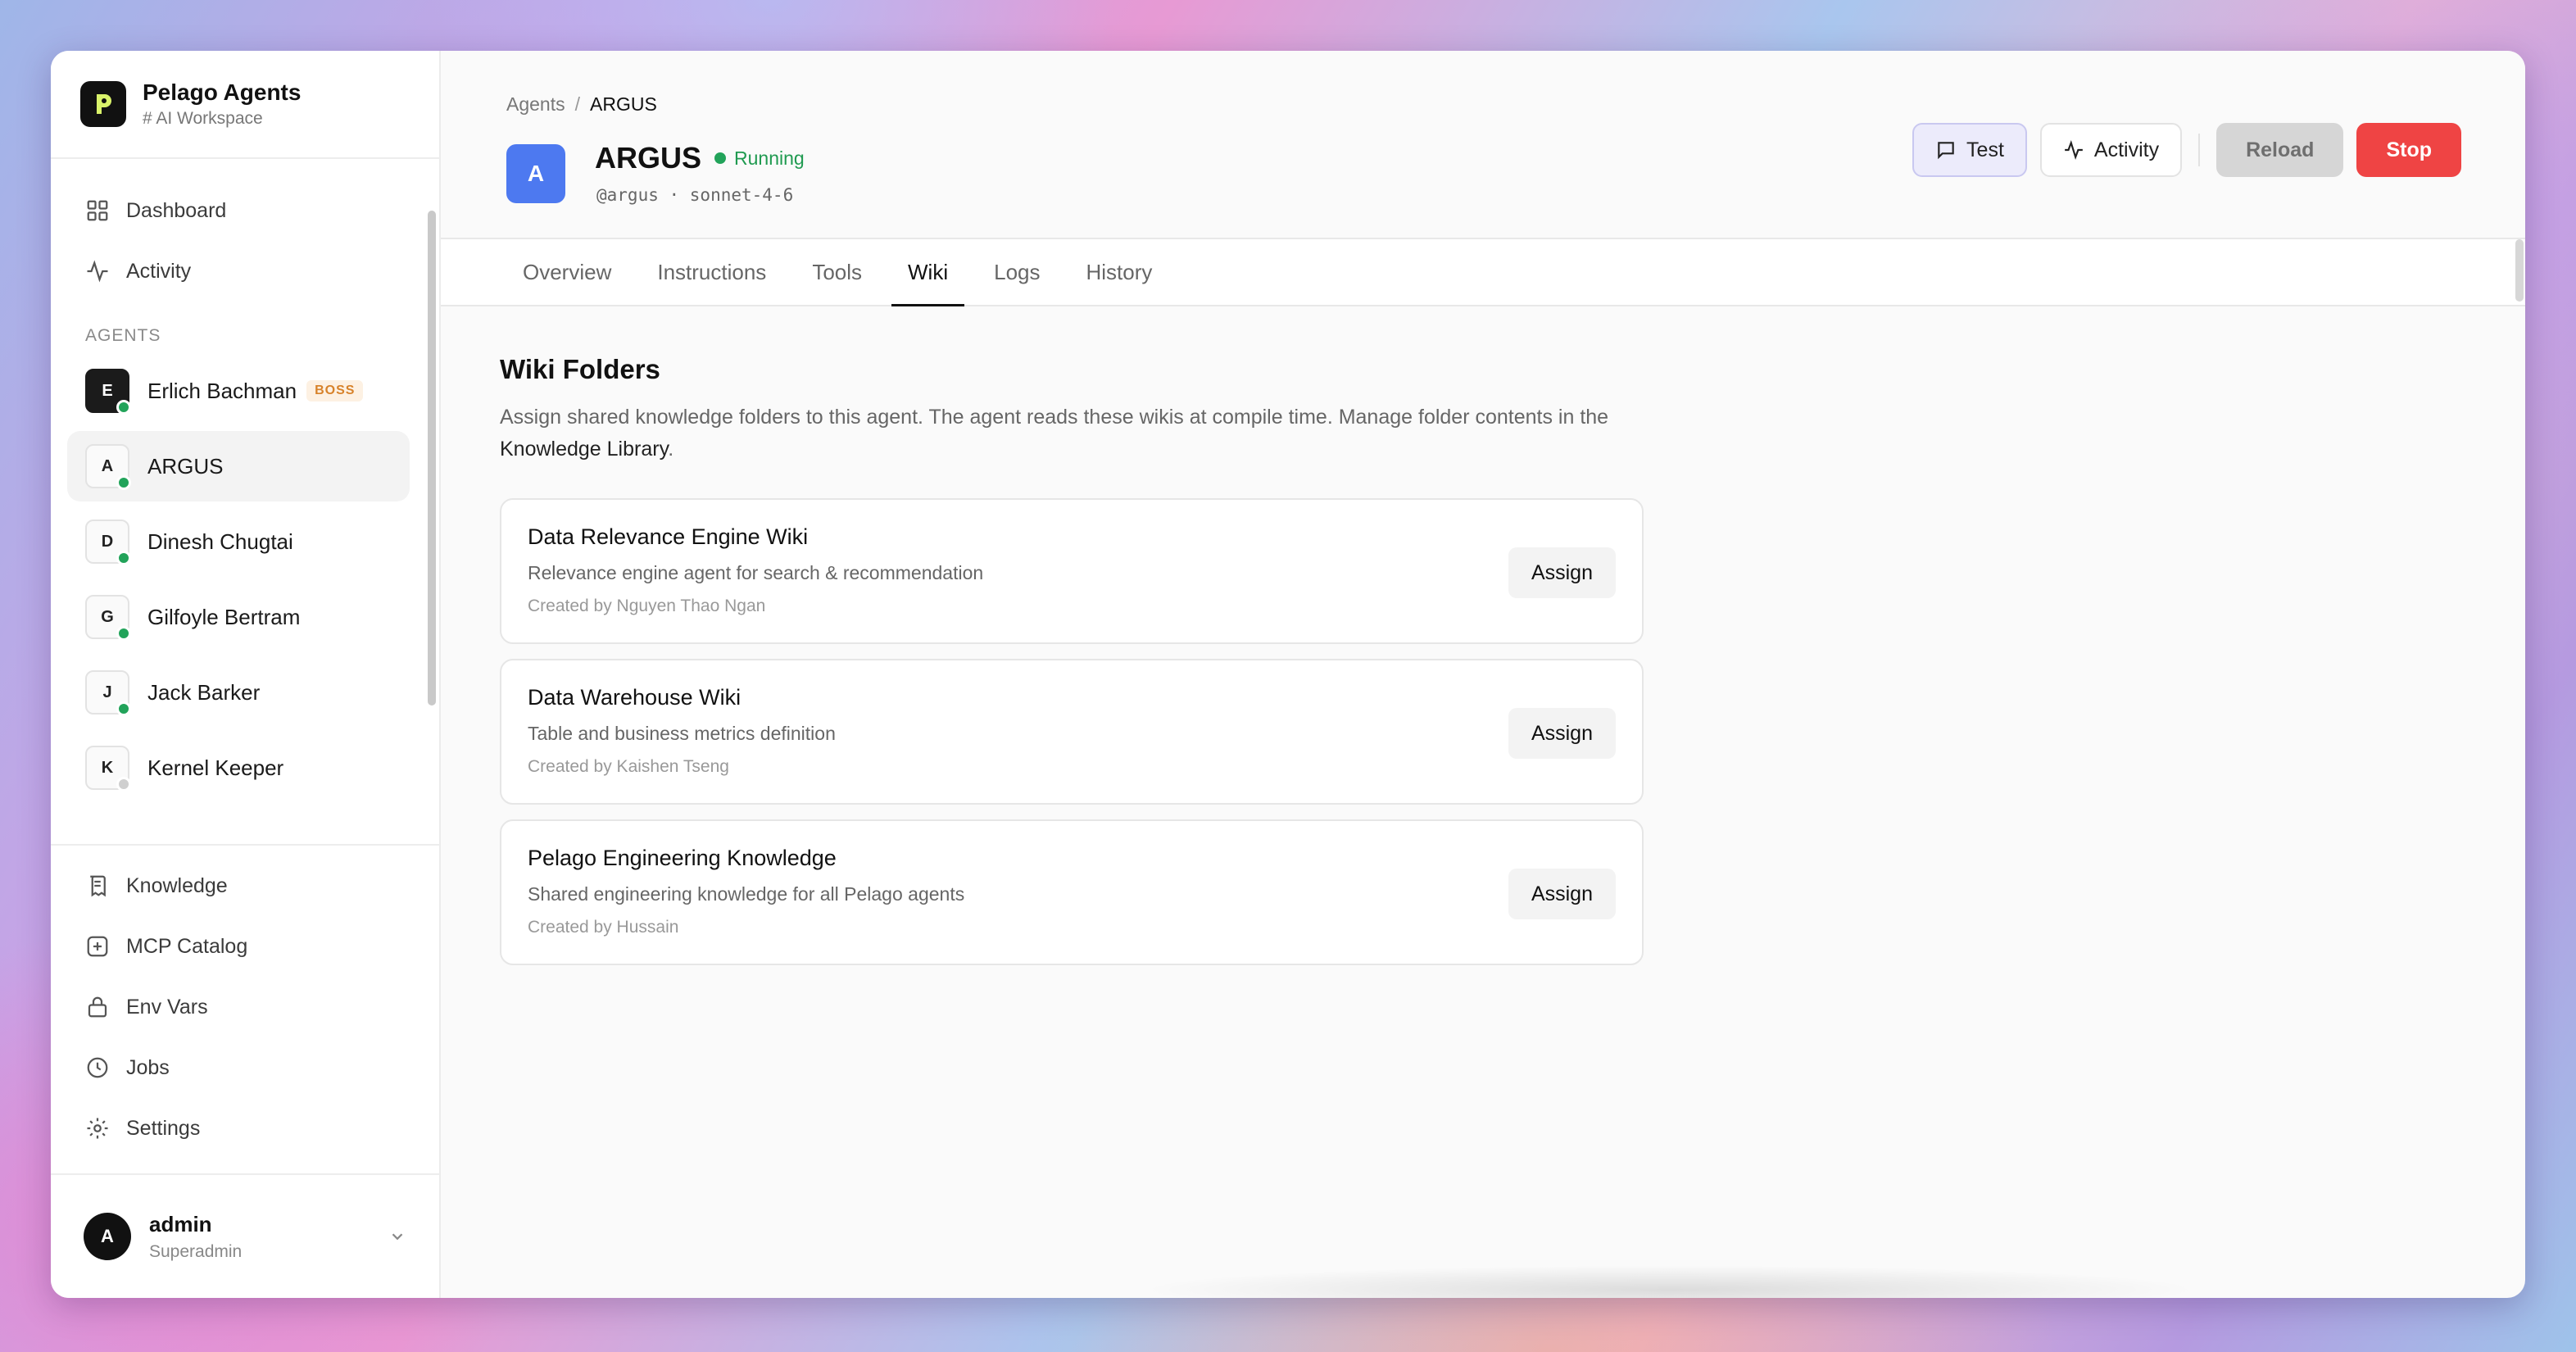  Describe the element at coordinates (711, 272) in the screenshot. I see `tab-instructions: Instructions` at that location.